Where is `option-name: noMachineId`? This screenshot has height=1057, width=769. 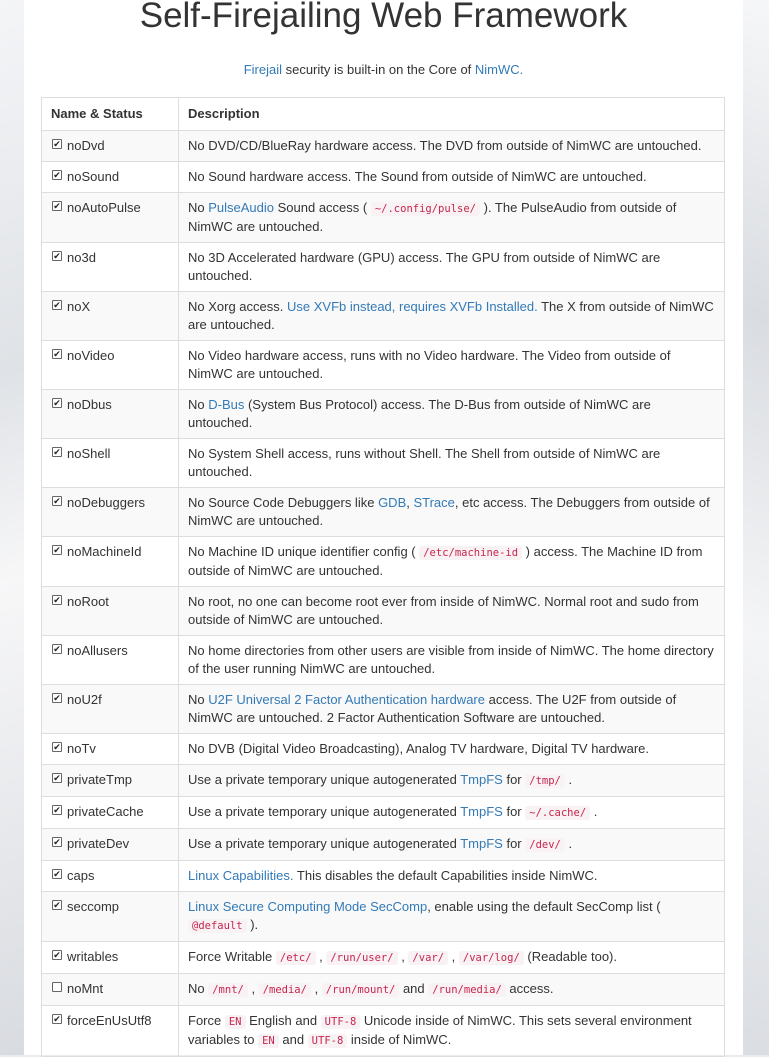
option-name: noMachineId is located at coordinates (104, 551).